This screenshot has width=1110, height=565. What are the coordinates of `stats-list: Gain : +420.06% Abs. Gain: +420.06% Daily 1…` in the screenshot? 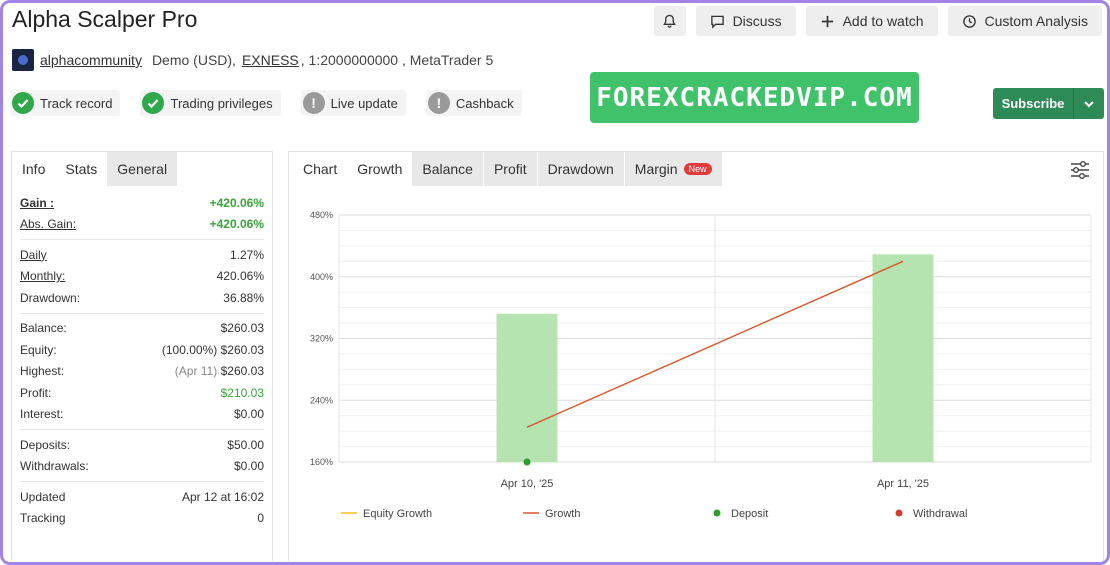 It's located at (142, 359).